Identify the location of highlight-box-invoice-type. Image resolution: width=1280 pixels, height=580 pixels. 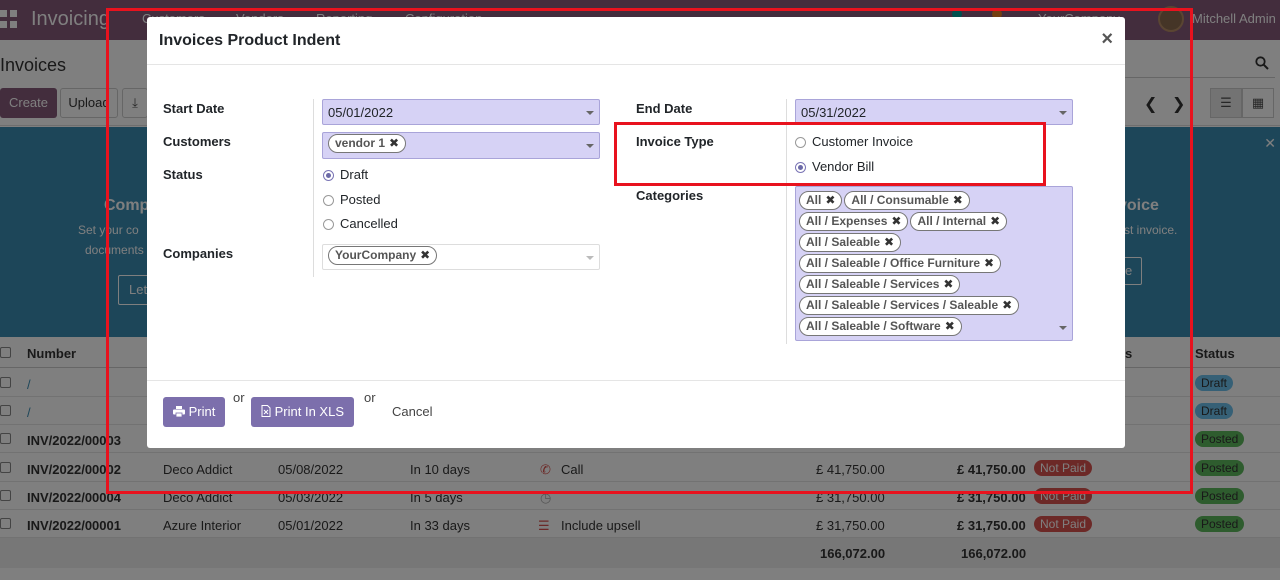
(830, 154).